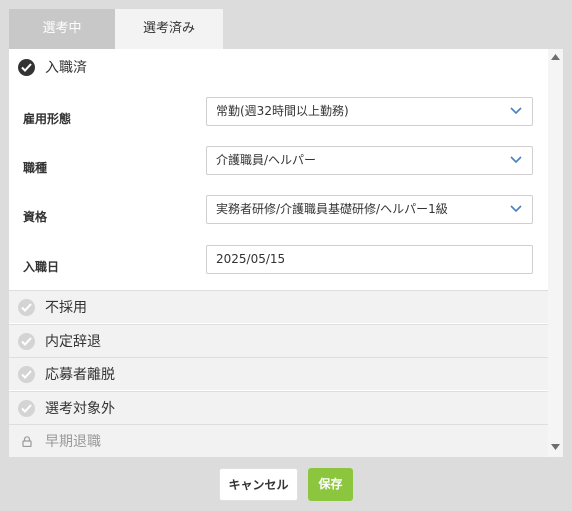 Image resolution: width=572 pixels, height=511 pixels. What do you see at coordinates (251, 259) in the screenshot?
I see `start-date-value: 2025/05/15` at bounding box center [251, 259].